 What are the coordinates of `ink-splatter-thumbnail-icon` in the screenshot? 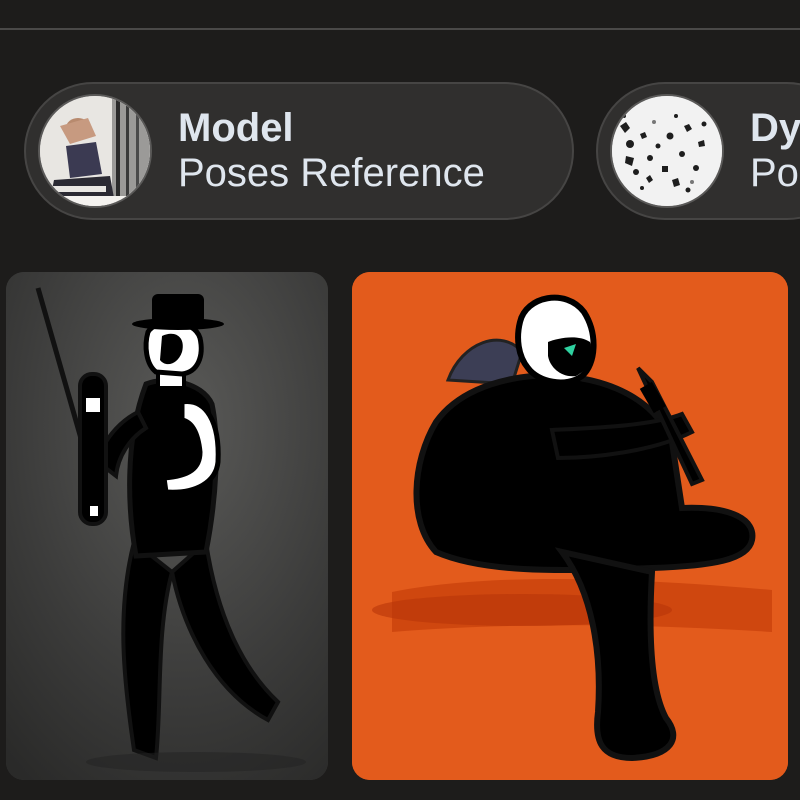 It's located at (667, 151).